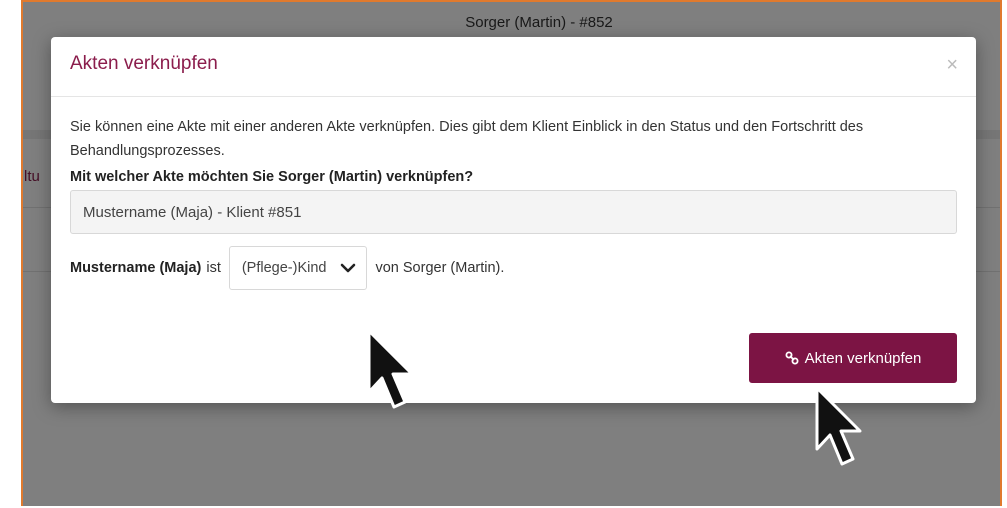 The height and width of the screenshot is (508, 1007). I want to click on chevron-down-icon, so click(348, 268).